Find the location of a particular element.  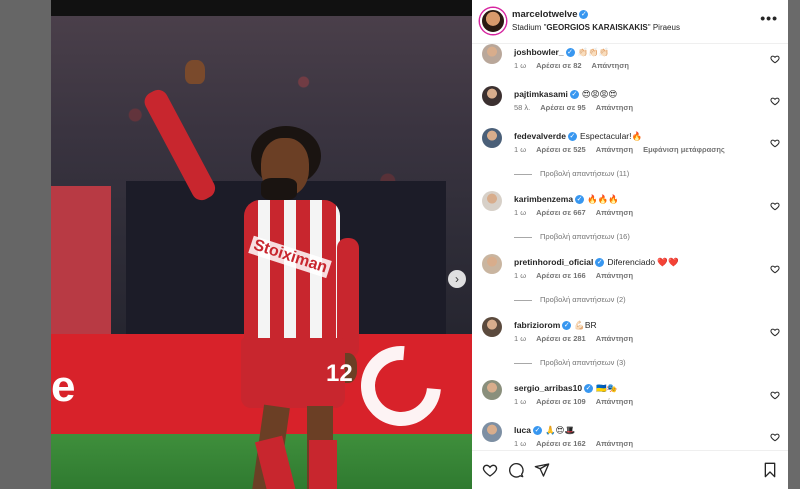

share-icon is located at coordinates (542, 470).